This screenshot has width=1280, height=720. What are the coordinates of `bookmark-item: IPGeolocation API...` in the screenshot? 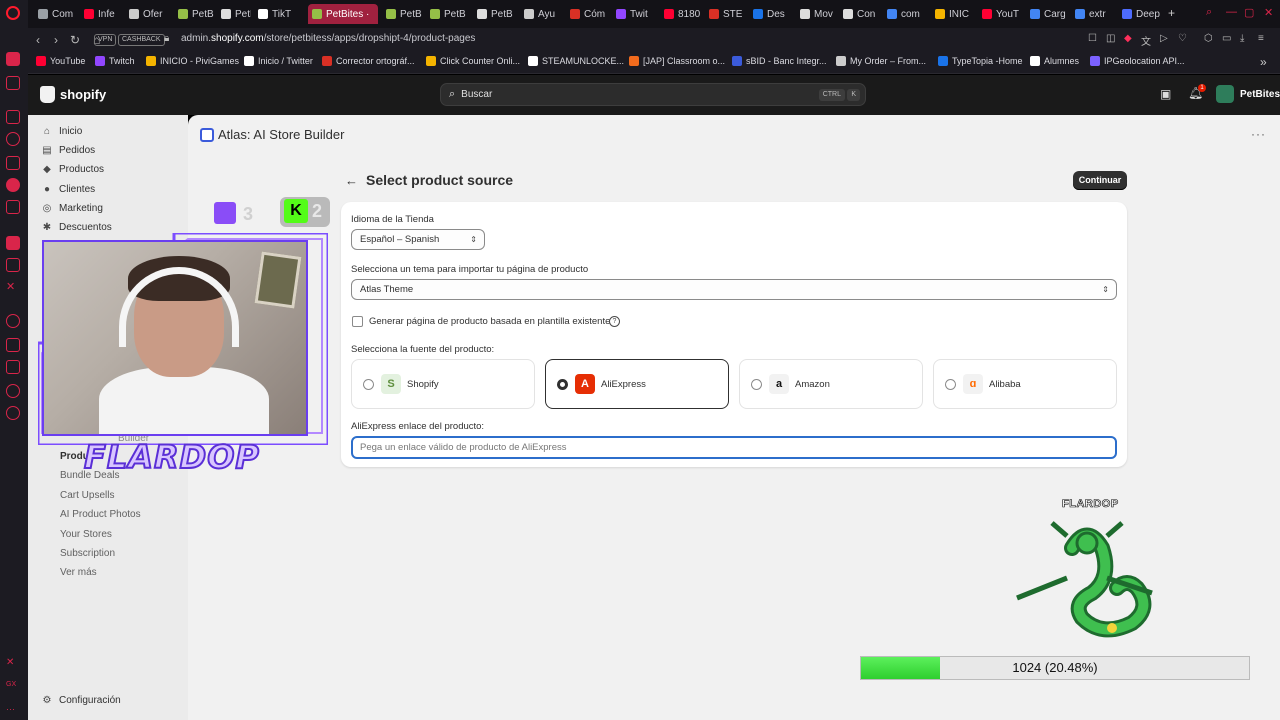 It's located at (1137, 61).